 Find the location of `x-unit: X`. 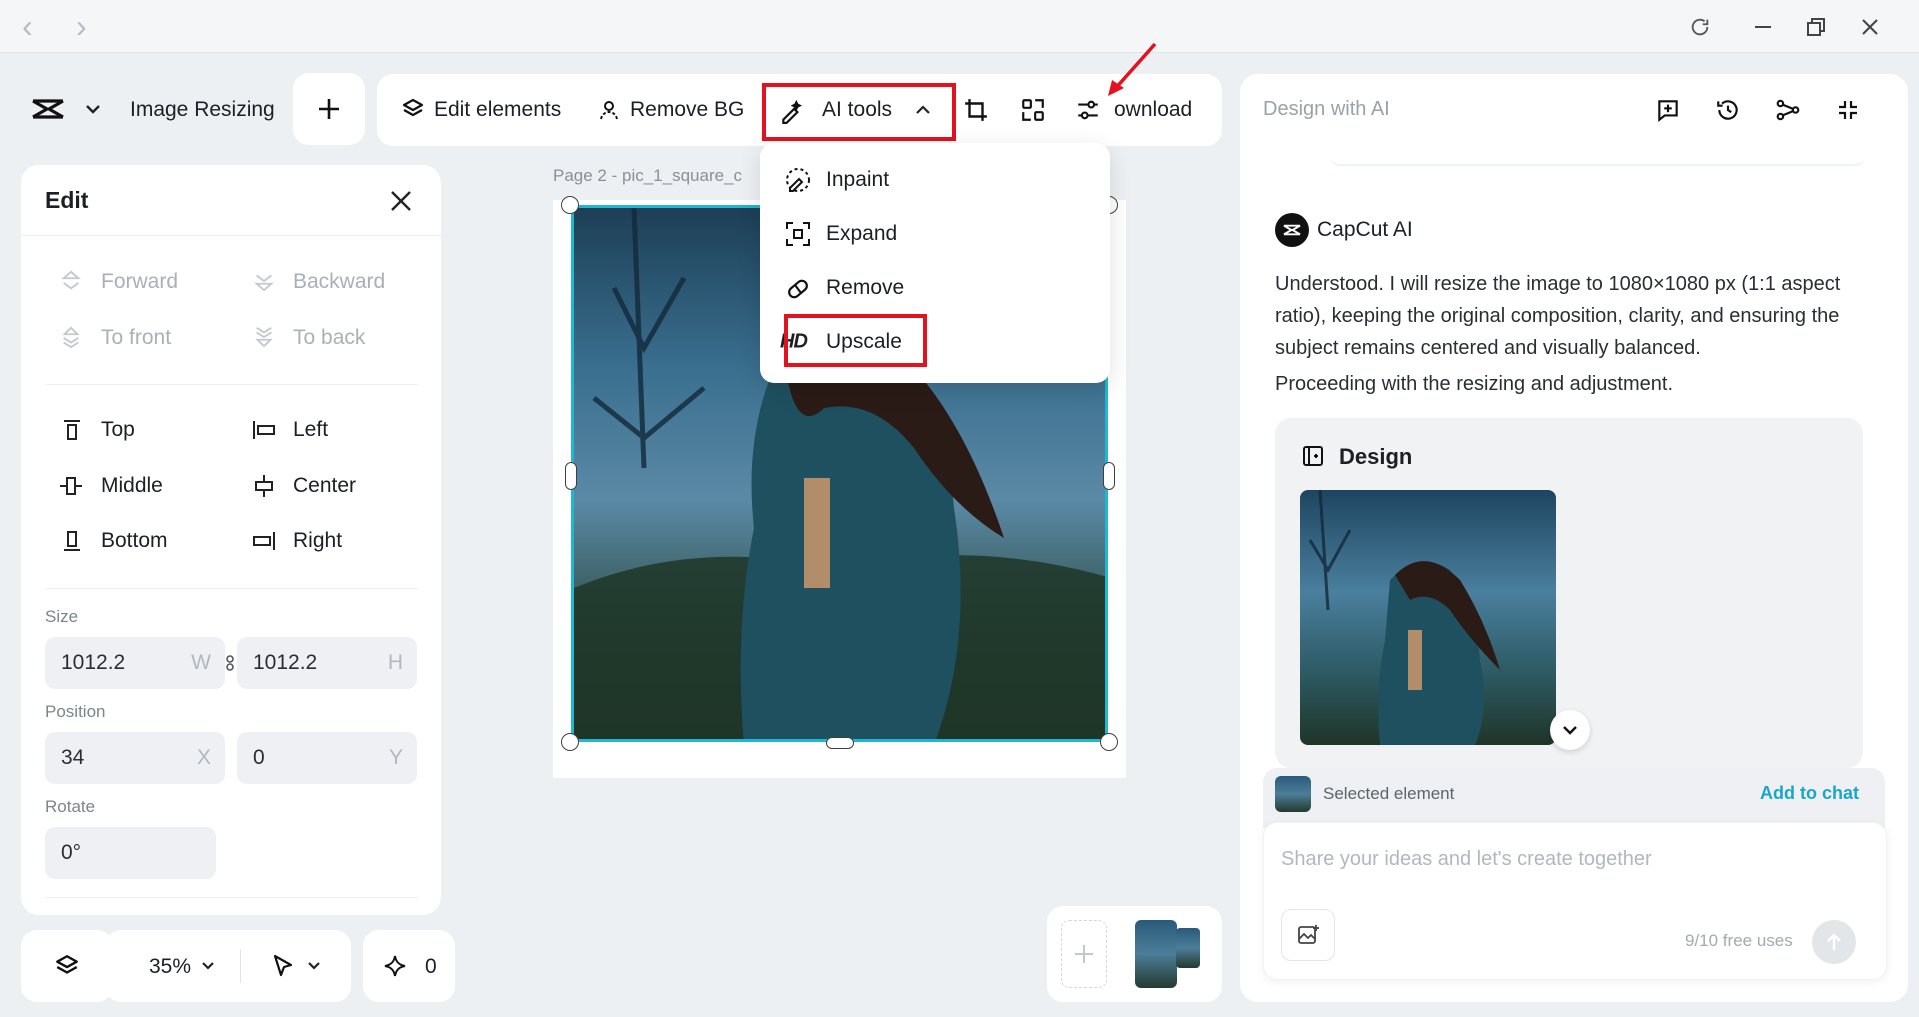

x-unit: X is located at coordinates (203, 757).